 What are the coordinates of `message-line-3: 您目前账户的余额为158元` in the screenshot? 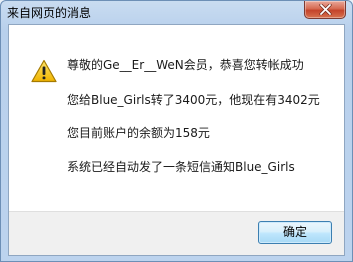 It's located at (138, 133).